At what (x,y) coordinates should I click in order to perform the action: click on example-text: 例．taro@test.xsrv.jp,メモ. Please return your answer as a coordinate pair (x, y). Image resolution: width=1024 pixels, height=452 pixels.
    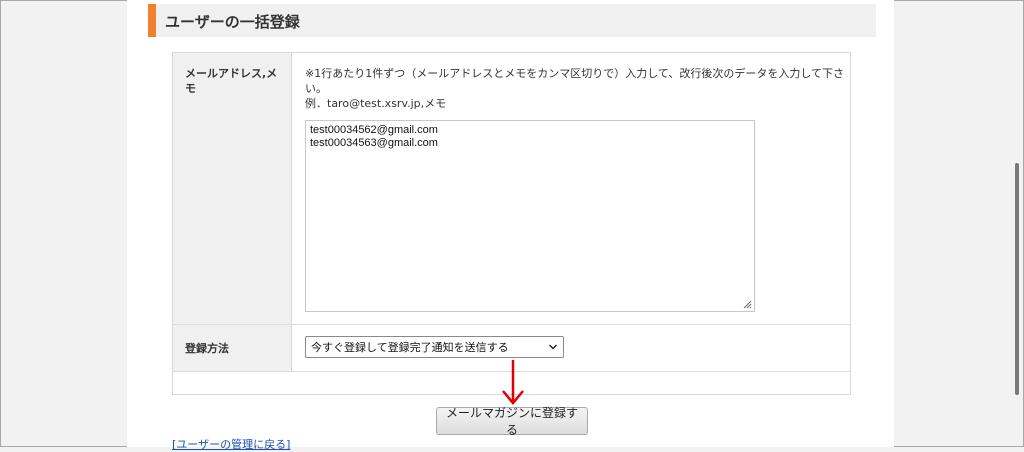
    Looking at the image, I should click on (376, 103).